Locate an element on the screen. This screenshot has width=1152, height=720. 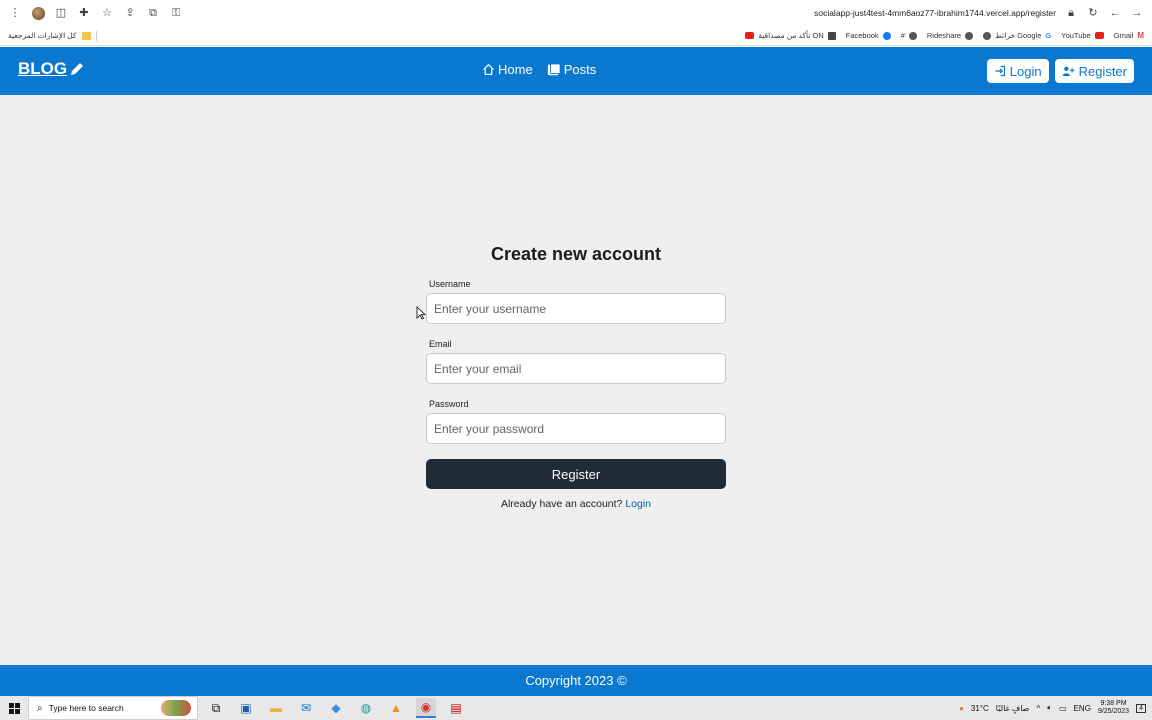
bookmark-verify: تأكد من مصداقية ON is located at coordinates (790, 35).